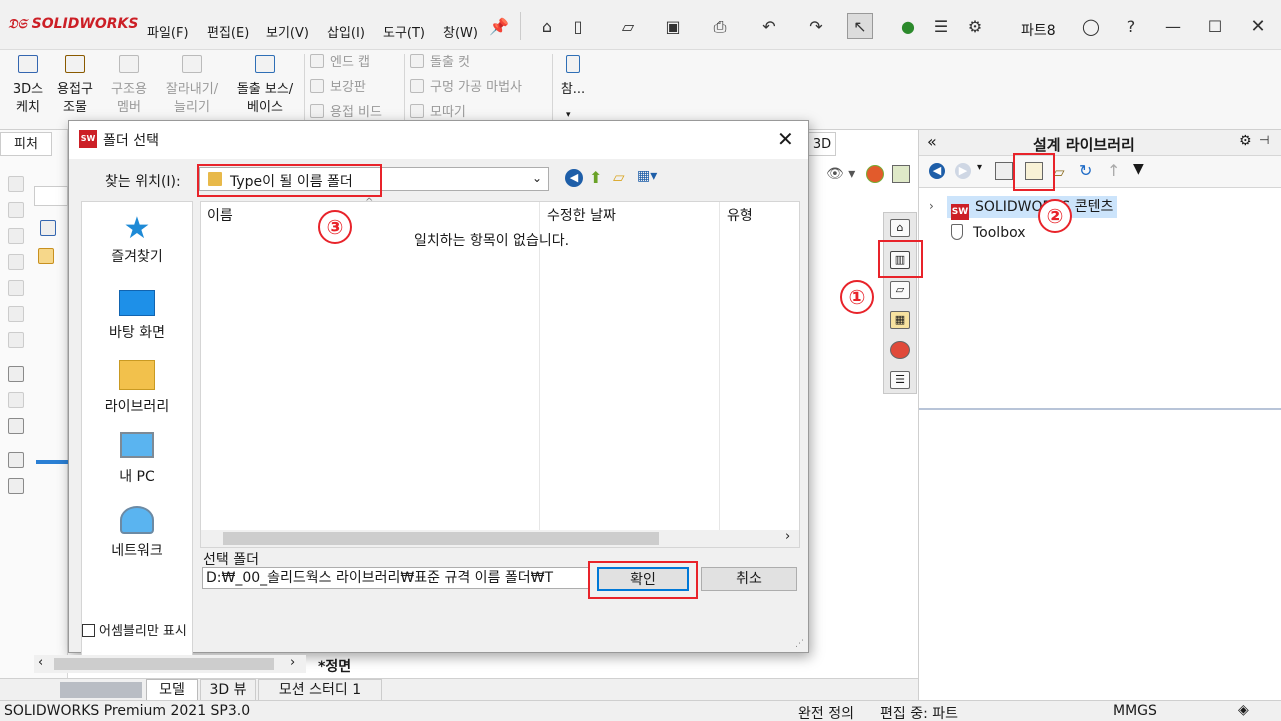  I want to click on menu-view: 보기(V), so click(287, 31).